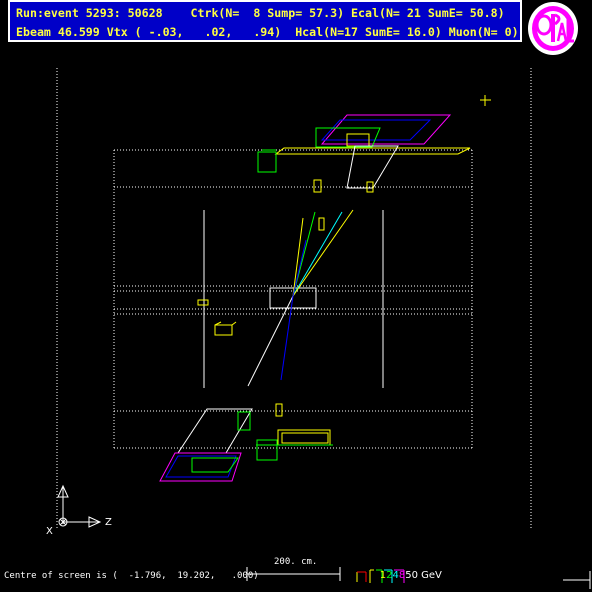 The height and width of the screenshot is (592, 592). I want to click on scale-label: 200. cm., so click(296, 562).